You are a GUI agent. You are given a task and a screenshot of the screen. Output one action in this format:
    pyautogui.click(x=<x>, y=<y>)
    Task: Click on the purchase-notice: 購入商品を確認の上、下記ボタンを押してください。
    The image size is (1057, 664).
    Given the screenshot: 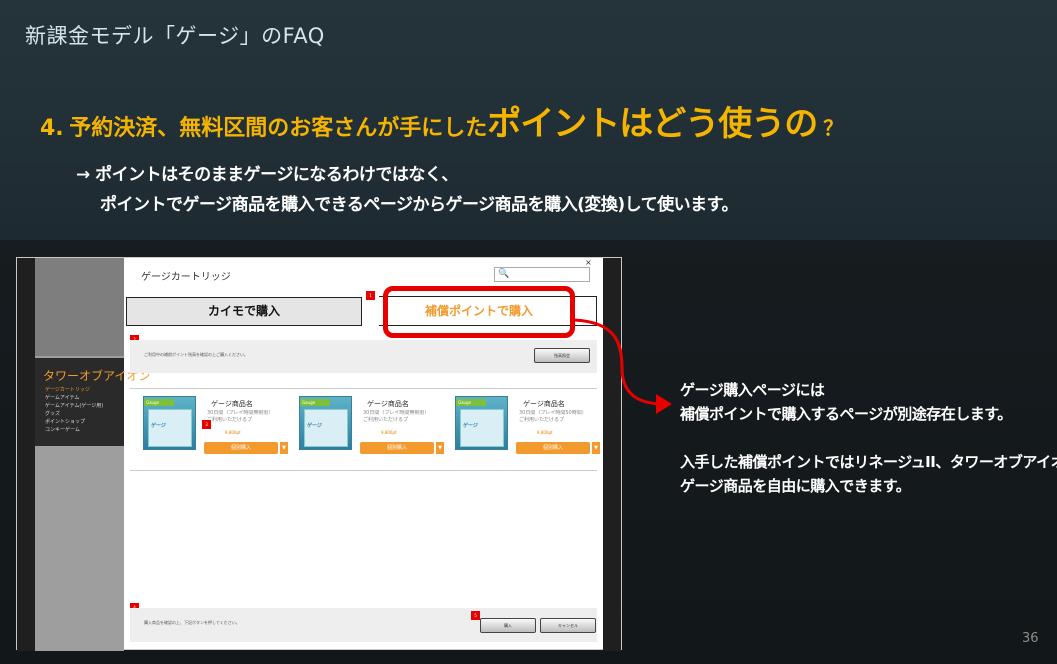 What is the action you would take?
    pyautogui.click(x=192, y=622)
    